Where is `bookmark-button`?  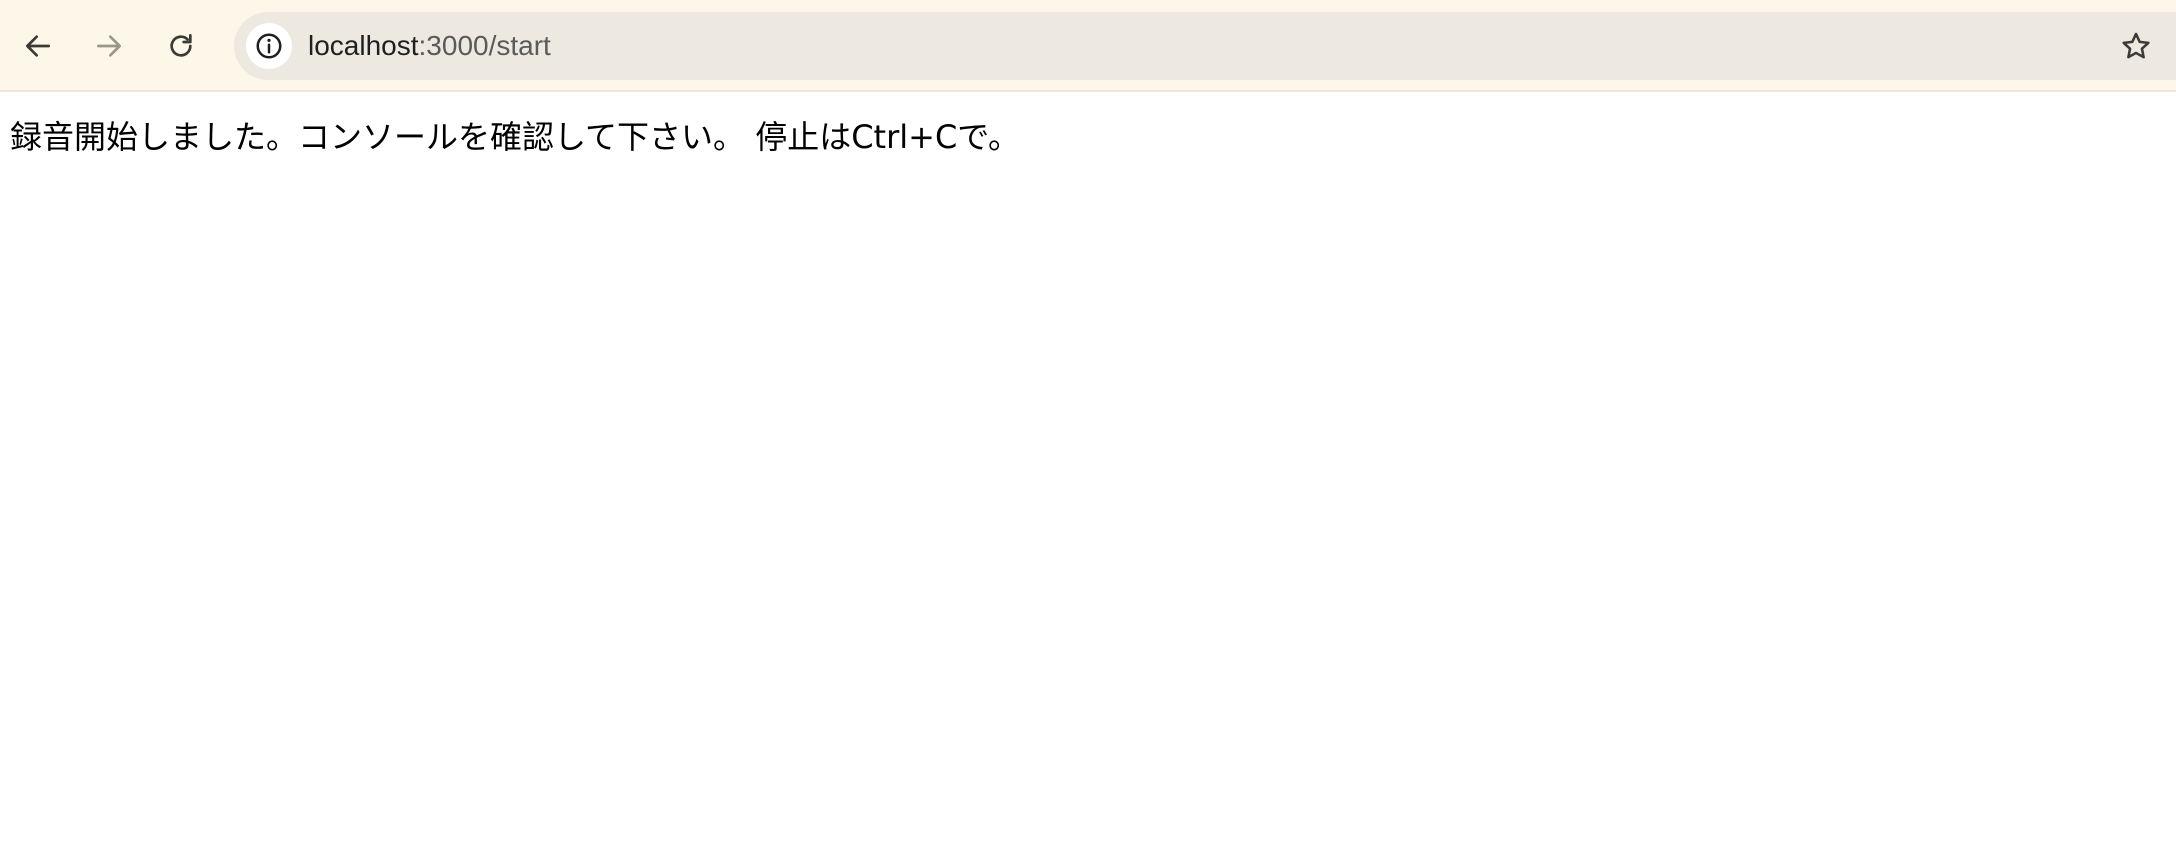
bookmark-button is located at coordinates (2136, 46).